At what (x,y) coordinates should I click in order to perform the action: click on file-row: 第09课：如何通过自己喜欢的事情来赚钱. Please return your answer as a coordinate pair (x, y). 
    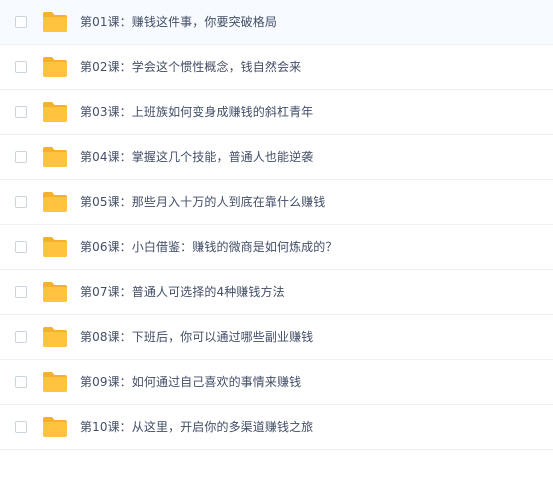
    Looking at the image, I should click on (276, 382).